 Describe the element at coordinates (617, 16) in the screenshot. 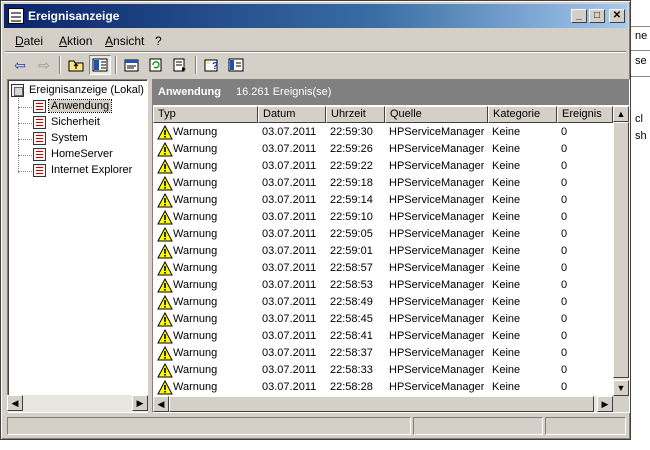

I see `close-button: ✕` at that location.